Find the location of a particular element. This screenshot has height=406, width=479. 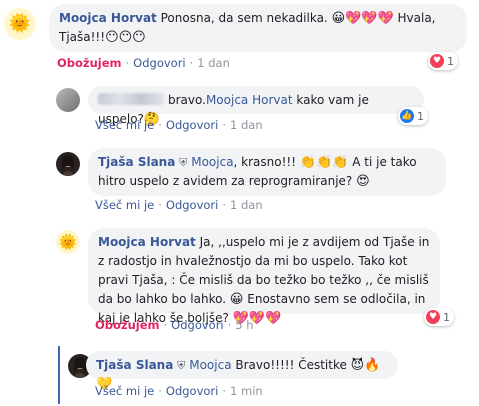

person-icon is located at coordinates (68, 165).